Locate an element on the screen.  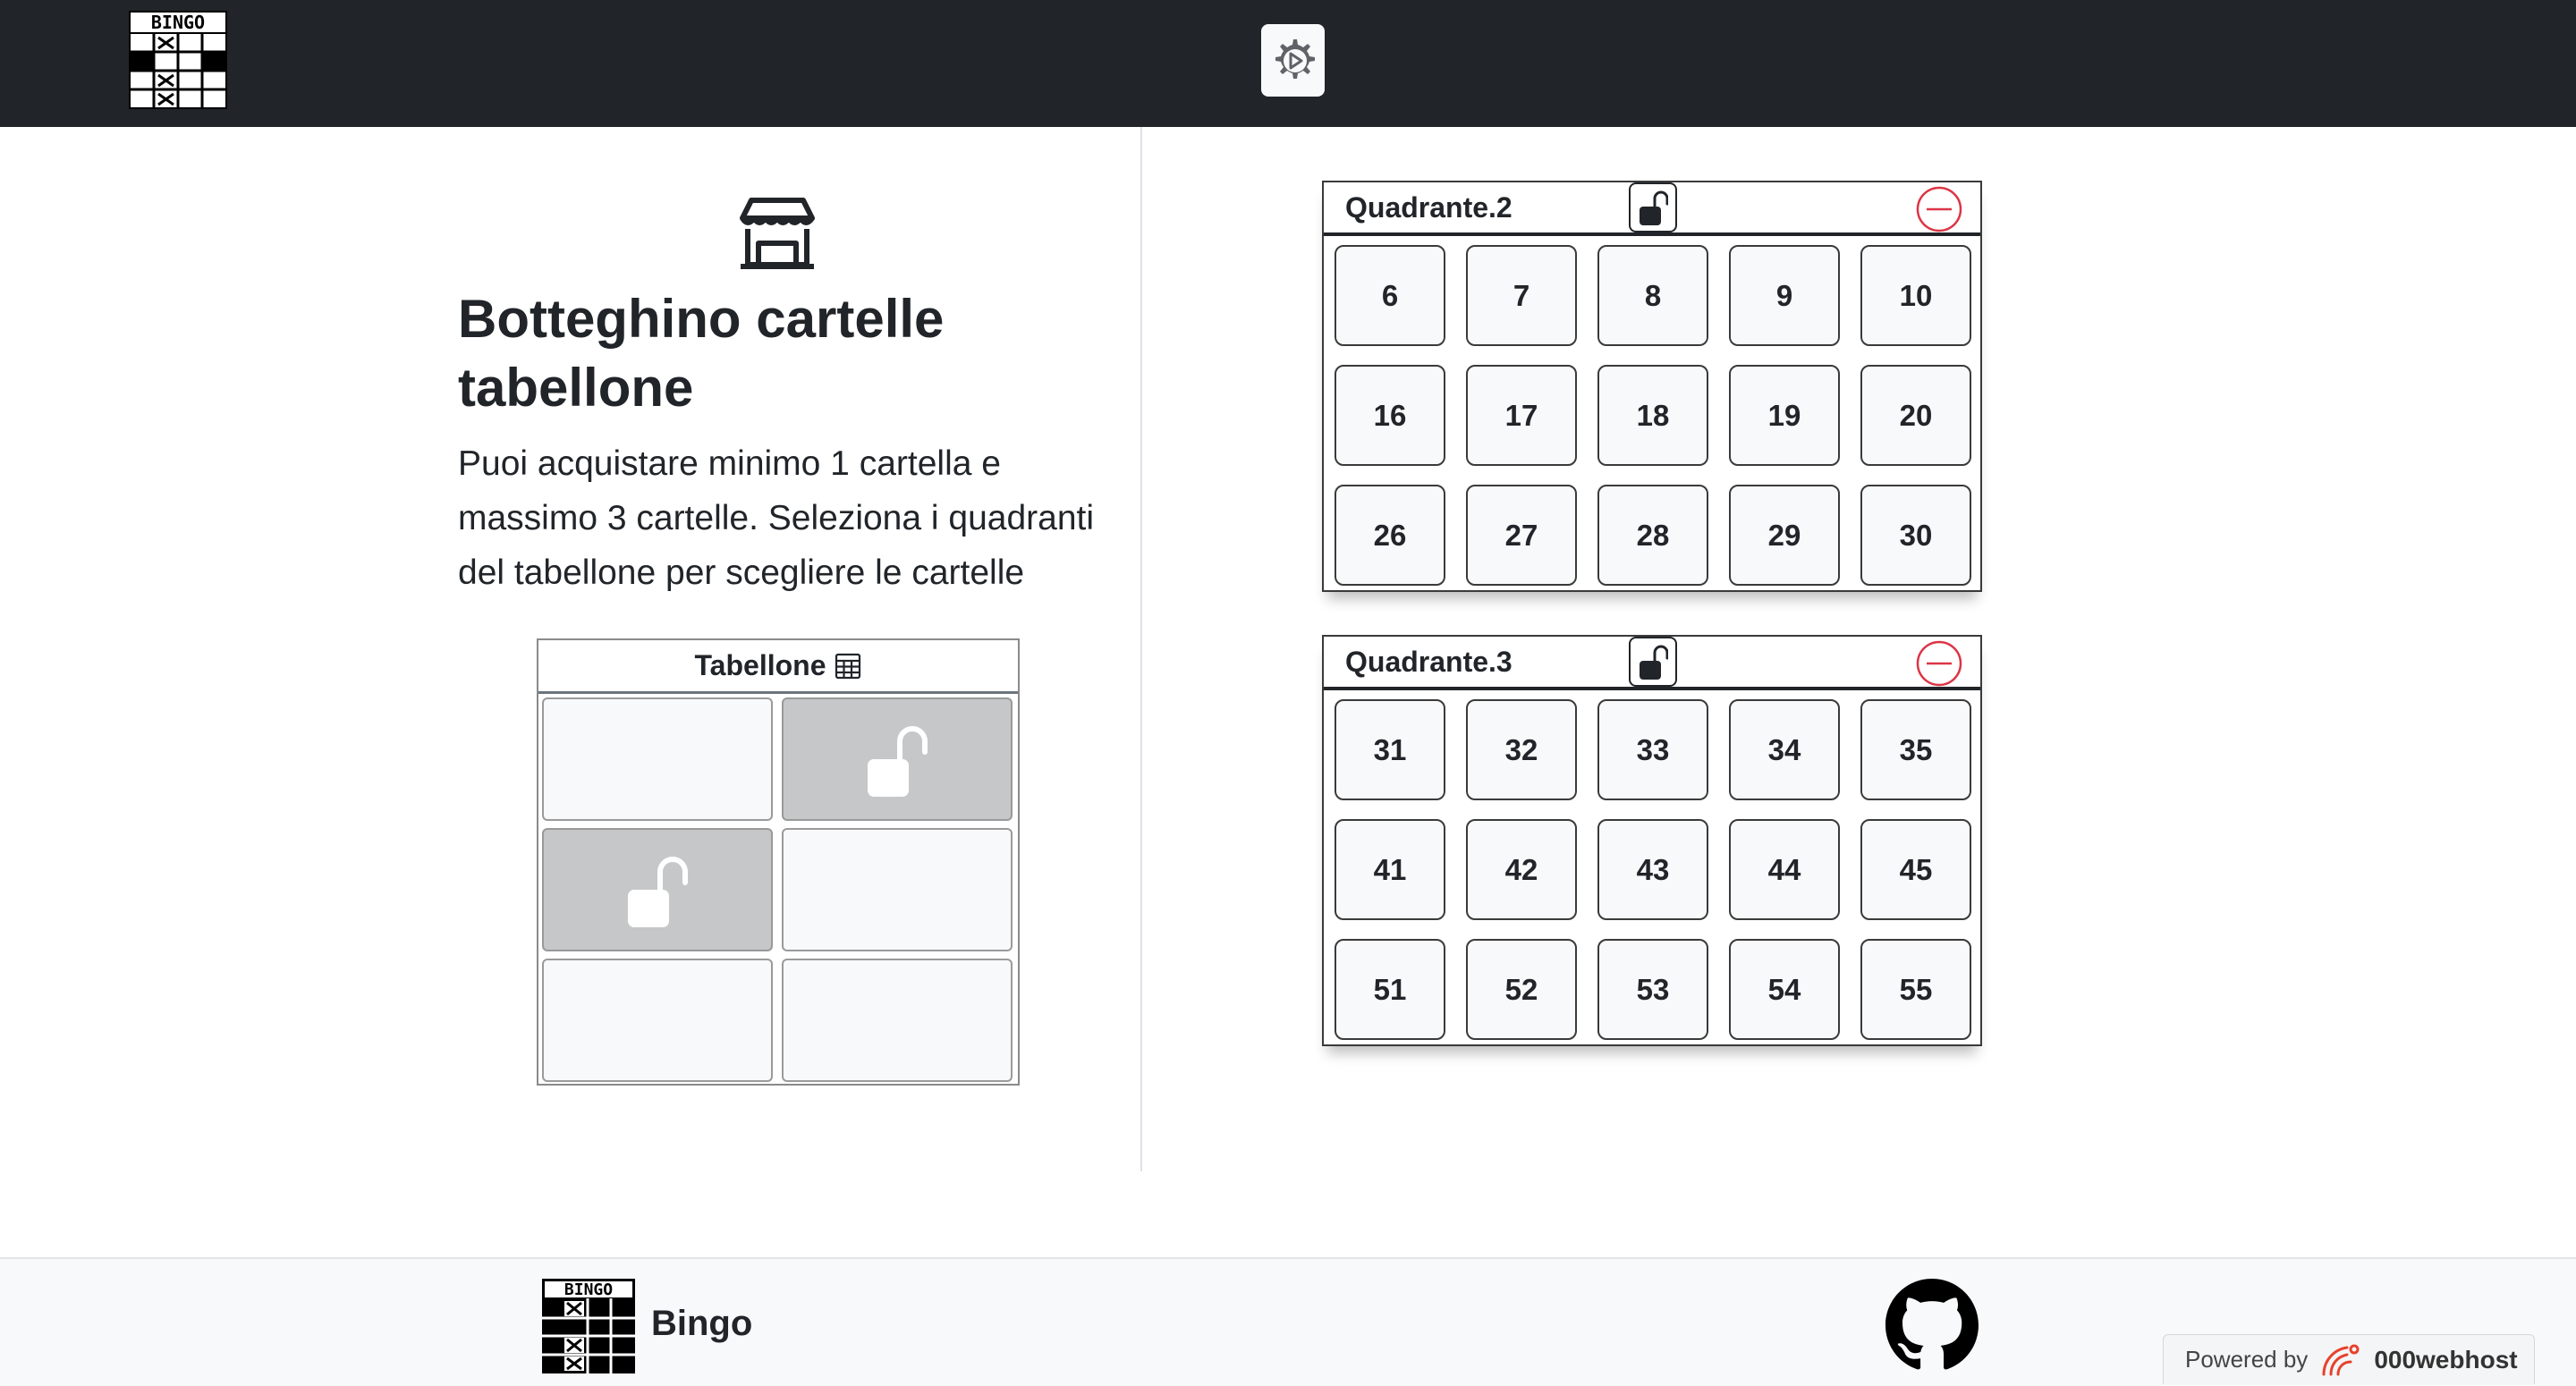
column-divider is located at coordinates (1141, 649).